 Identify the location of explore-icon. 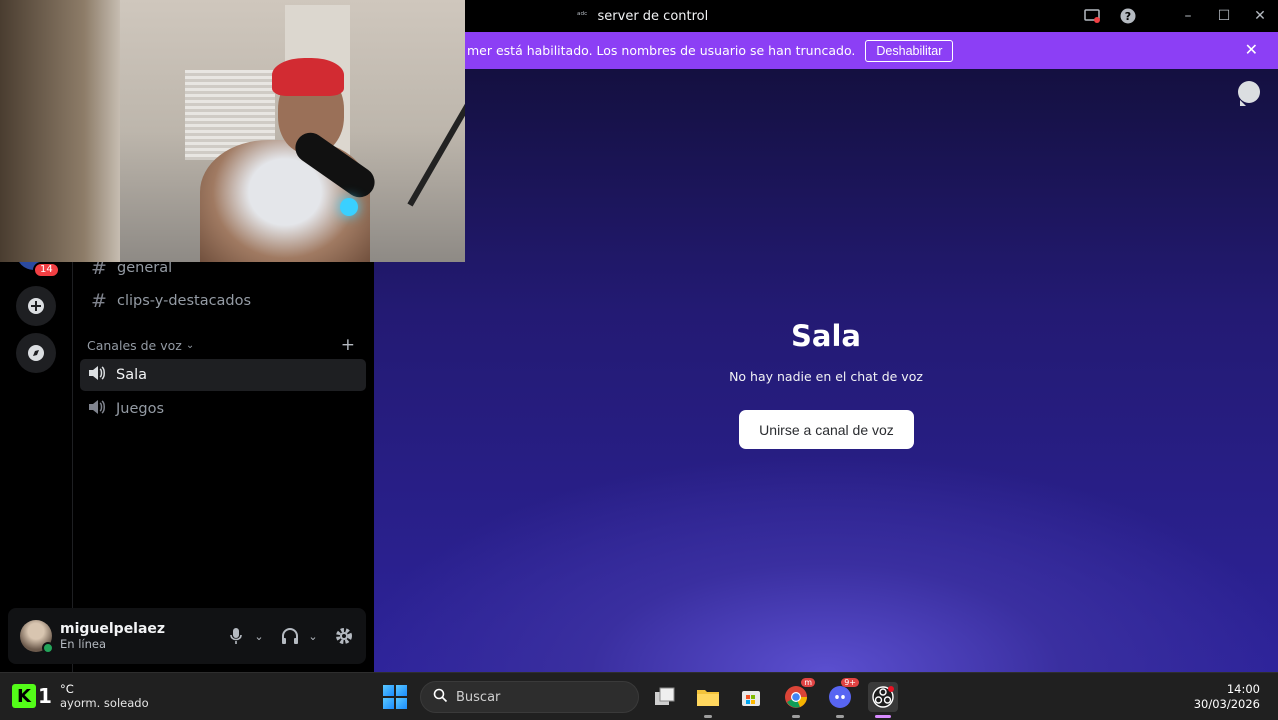
(36, 353).